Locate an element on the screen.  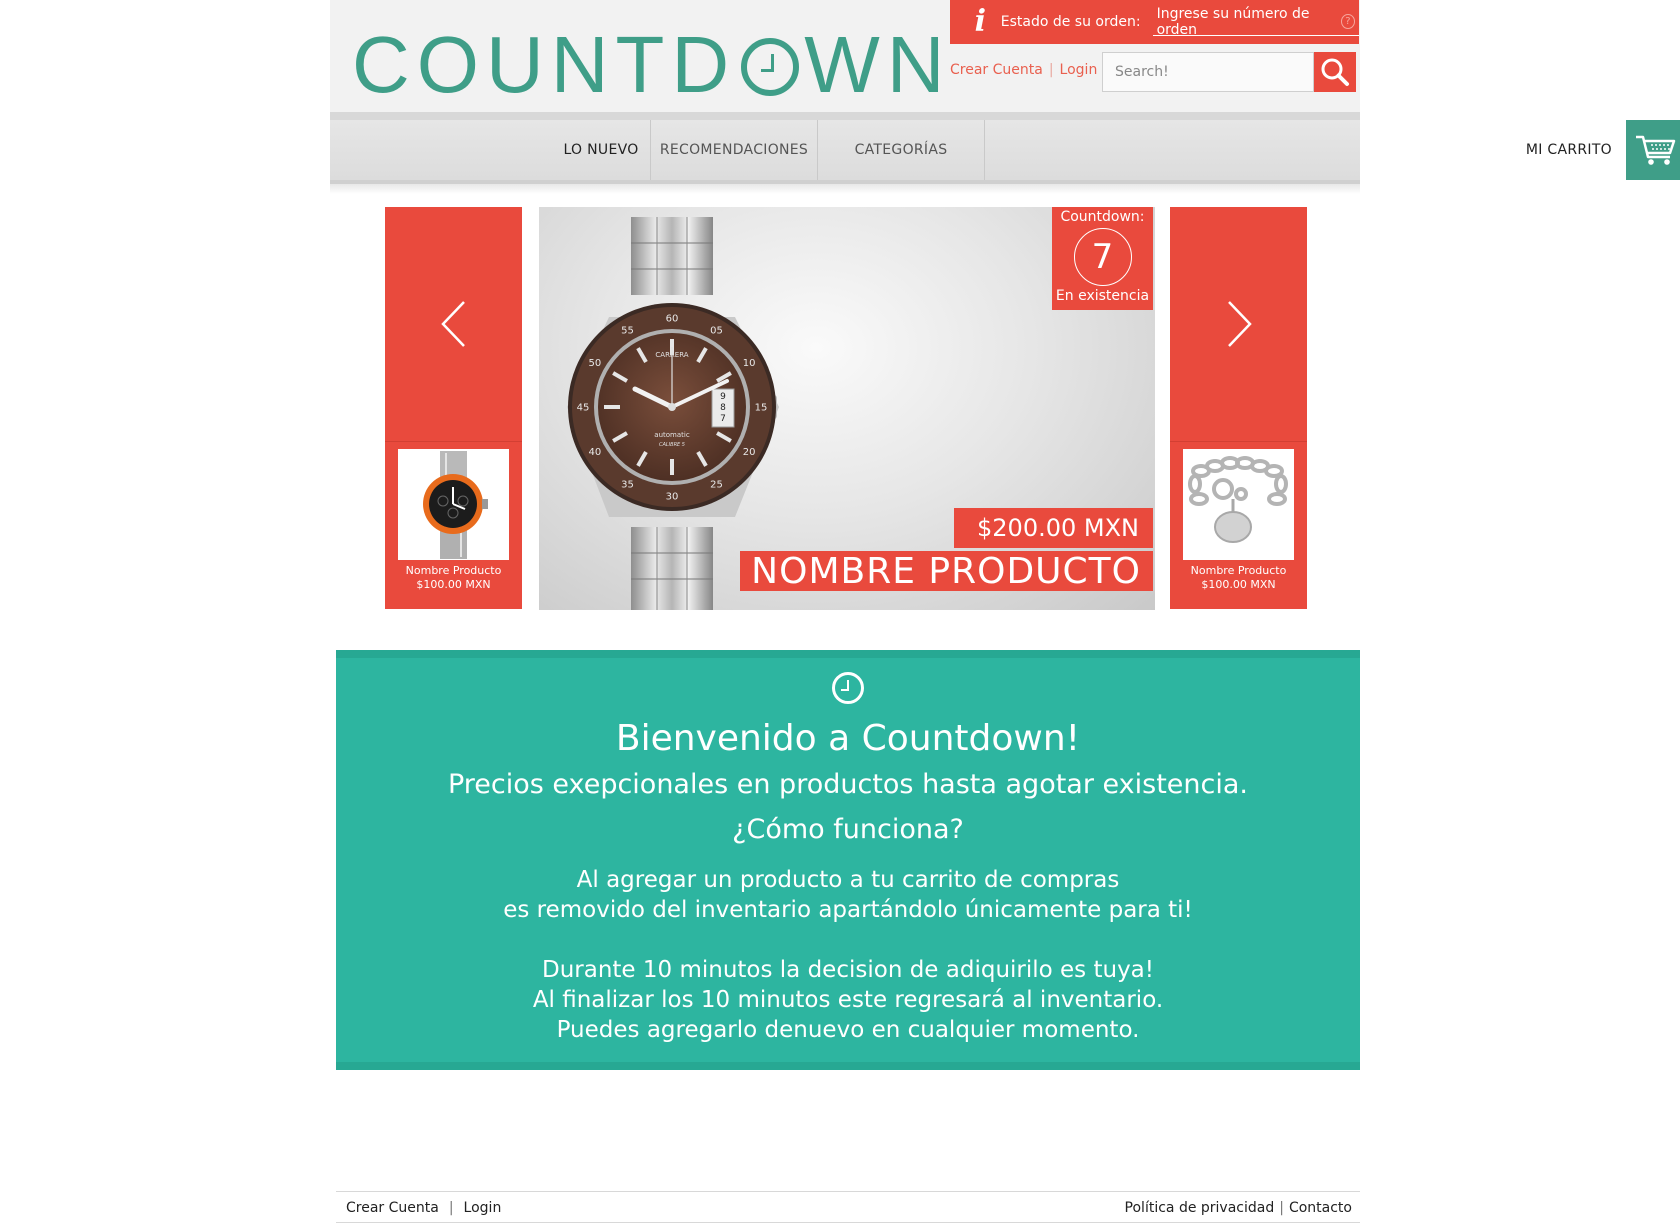
cart-button is located at coordinates (1653, 150).